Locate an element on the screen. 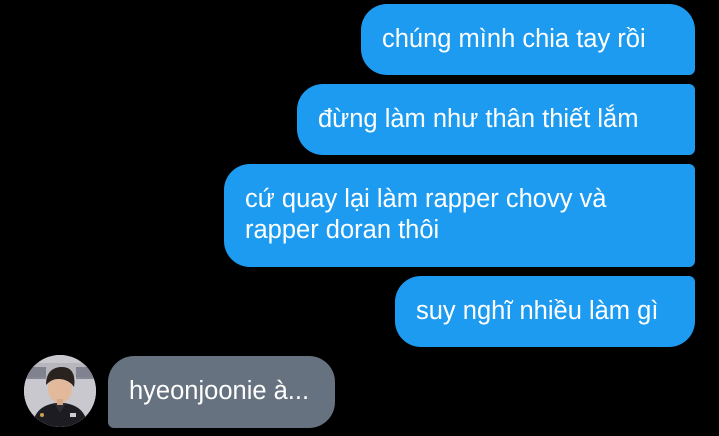 The image size is (719, 436). avatar is located at coordinates (60, 391).